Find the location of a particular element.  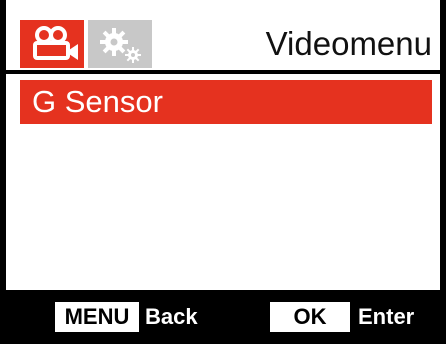

tab-settings is located at coordinates (120, 44).